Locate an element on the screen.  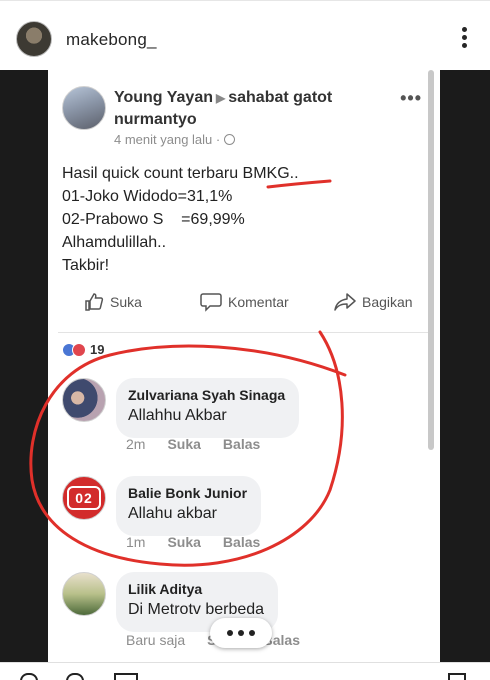
like-label: Suka is located at coordinates (126, 302).